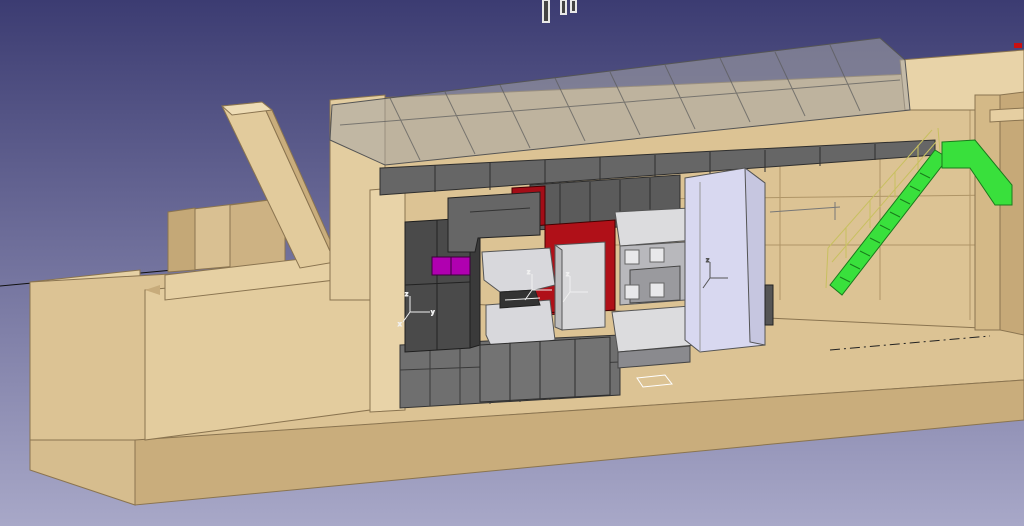  What do you see at coordinates (545, 369) in the screenshot?
I see `lower-shield-blocks` at bounding box center [545, 369].